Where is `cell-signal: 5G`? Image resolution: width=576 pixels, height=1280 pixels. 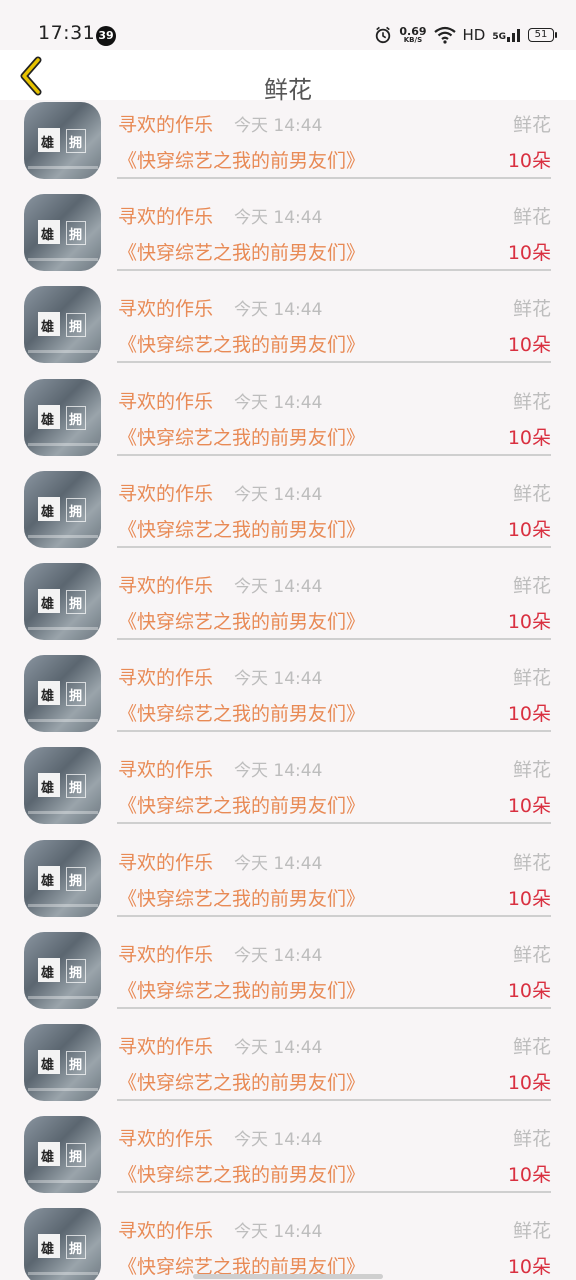
cell-signal: 5G is located at coordinates (506, 35).